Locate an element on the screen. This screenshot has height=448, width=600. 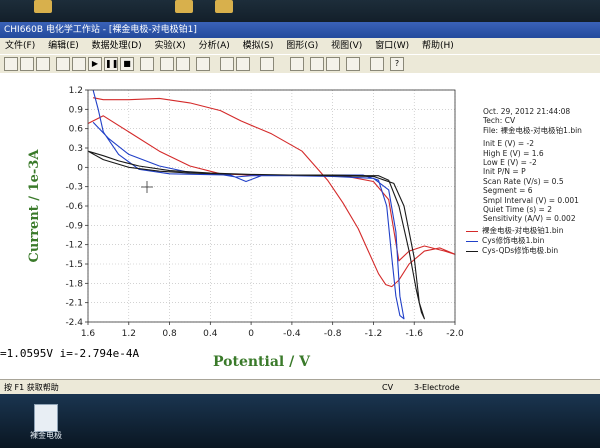
y-tick-label: -1.5 is located at coordinates (74, 265).